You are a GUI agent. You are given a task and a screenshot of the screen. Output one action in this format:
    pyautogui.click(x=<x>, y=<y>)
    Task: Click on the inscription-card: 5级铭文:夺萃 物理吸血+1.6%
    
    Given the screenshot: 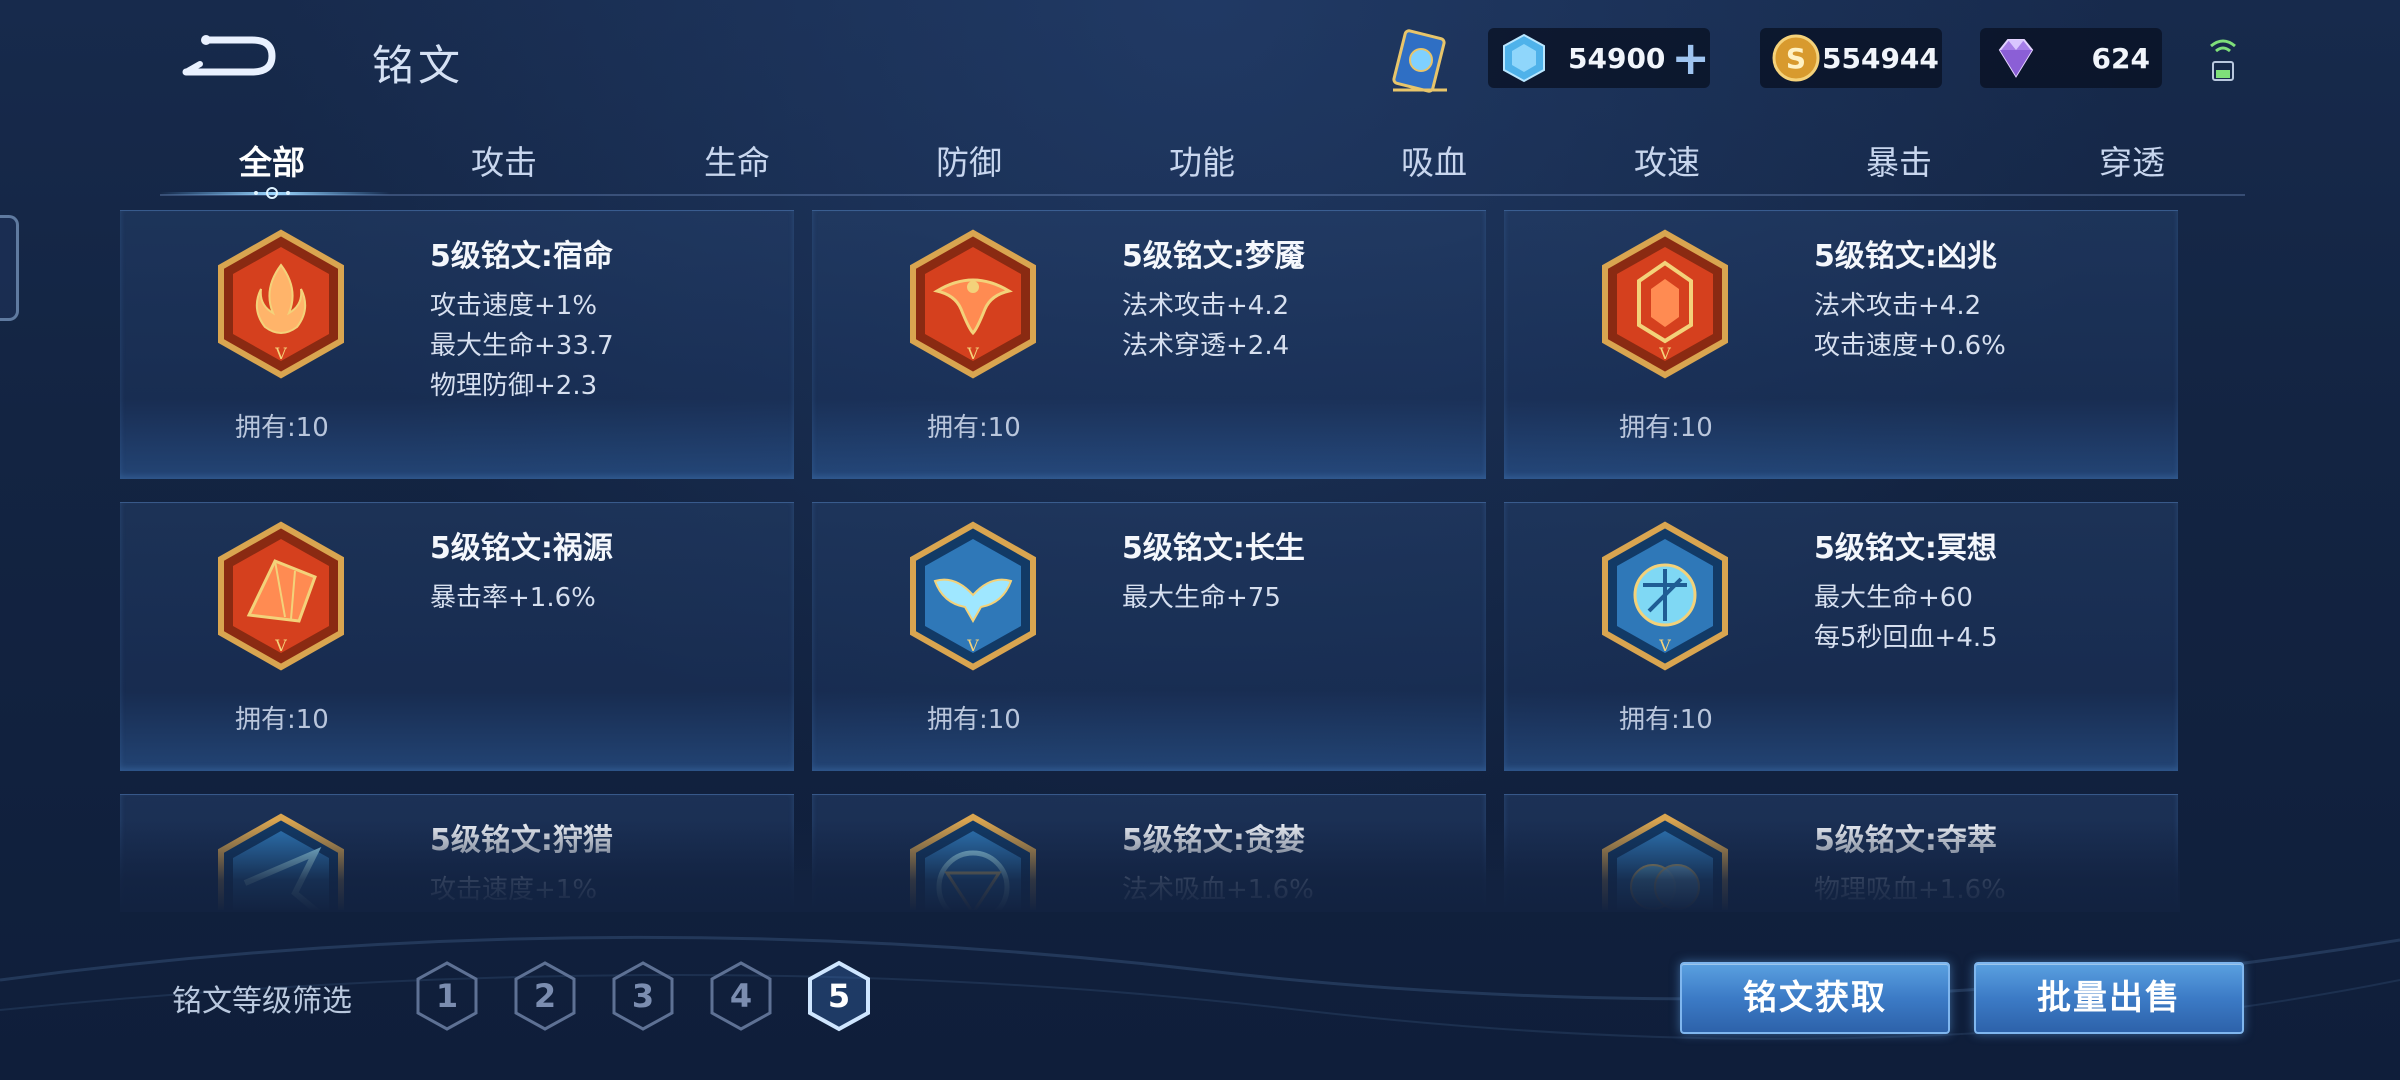 What is the action you would take?
    pyautogui.click(x=1841, y=852)
    